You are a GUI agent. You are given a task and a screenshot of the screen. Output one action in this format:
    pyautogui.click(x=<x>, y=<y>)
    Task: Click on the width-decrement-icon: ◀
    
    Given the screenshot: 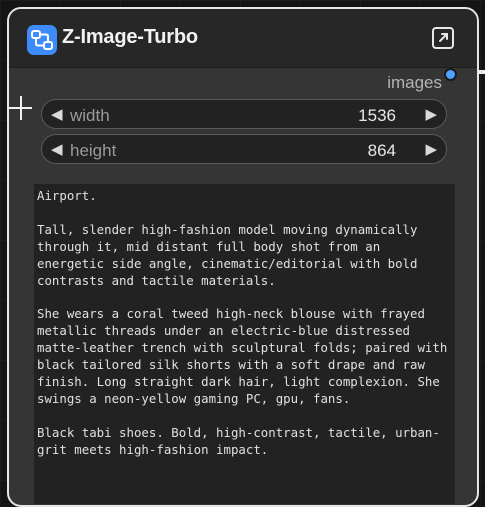 What is the action you would take?
    pyautogui.click(x=57, y=114)
    